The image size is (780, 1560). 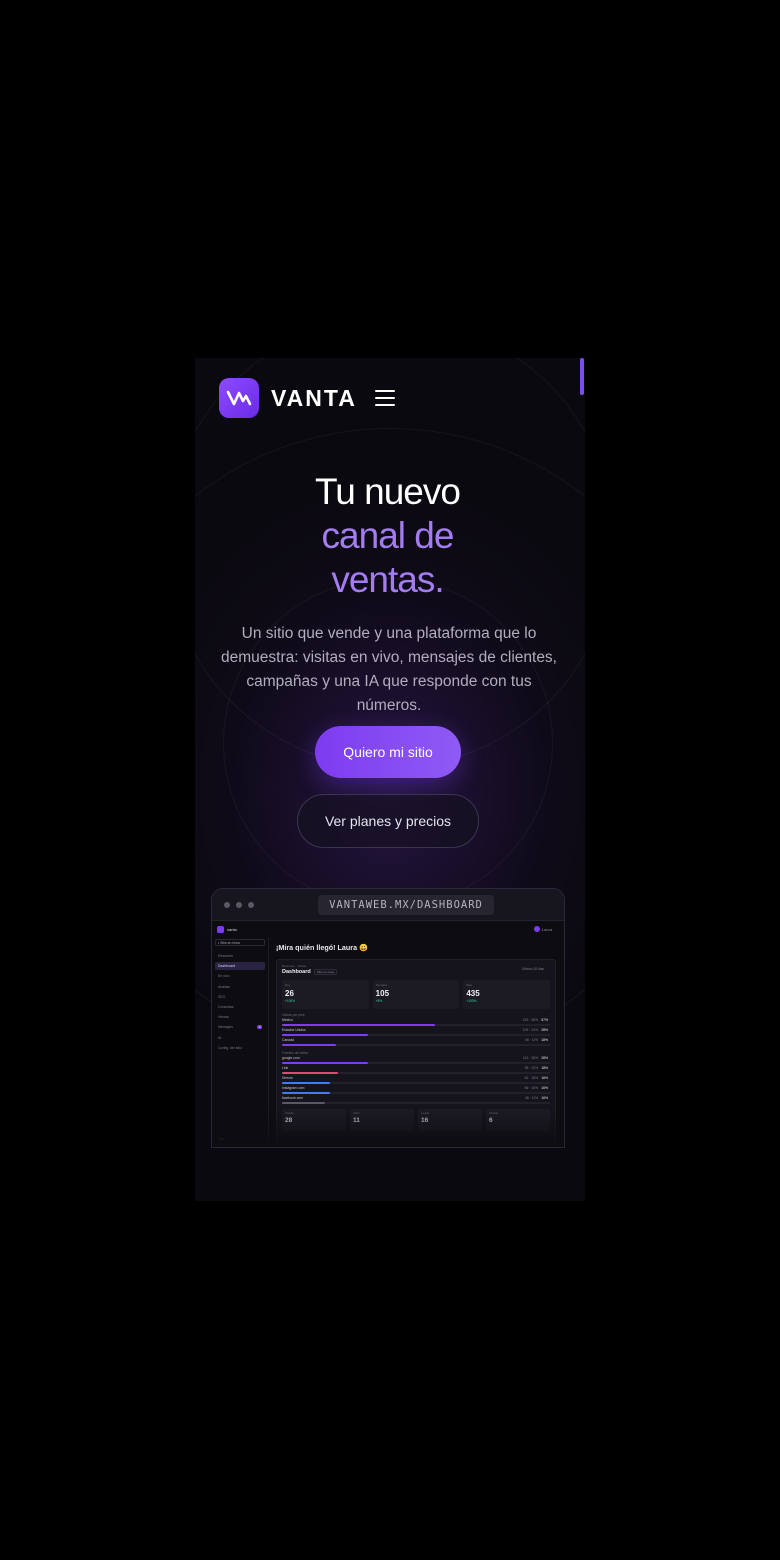 What do you see at coordinates (240, 976) in the screenshot?
I see `sidebar-item: En vivo` at bounding box center [240, 976].